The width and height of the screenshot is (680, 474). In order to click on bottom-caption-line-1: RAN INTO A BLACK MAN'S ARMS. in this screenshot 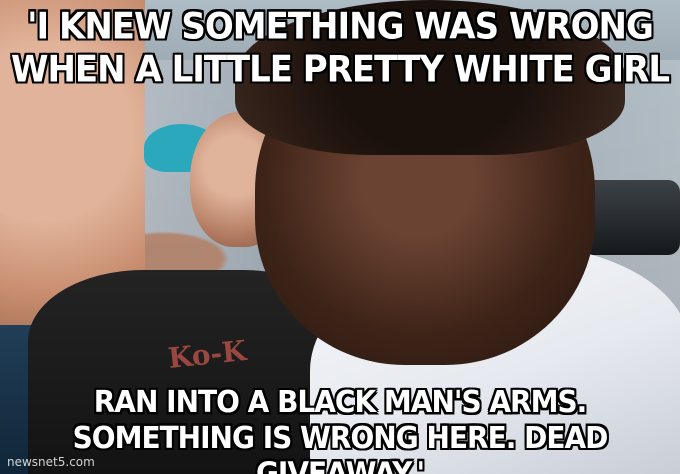, I will do `click(340, 402)`.